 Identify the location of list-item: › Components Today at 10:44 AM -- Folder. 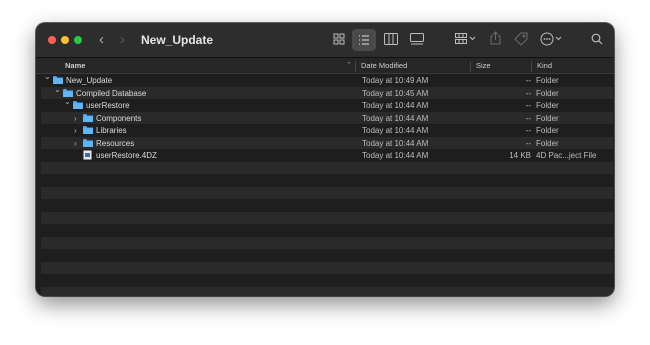
(327, 117).